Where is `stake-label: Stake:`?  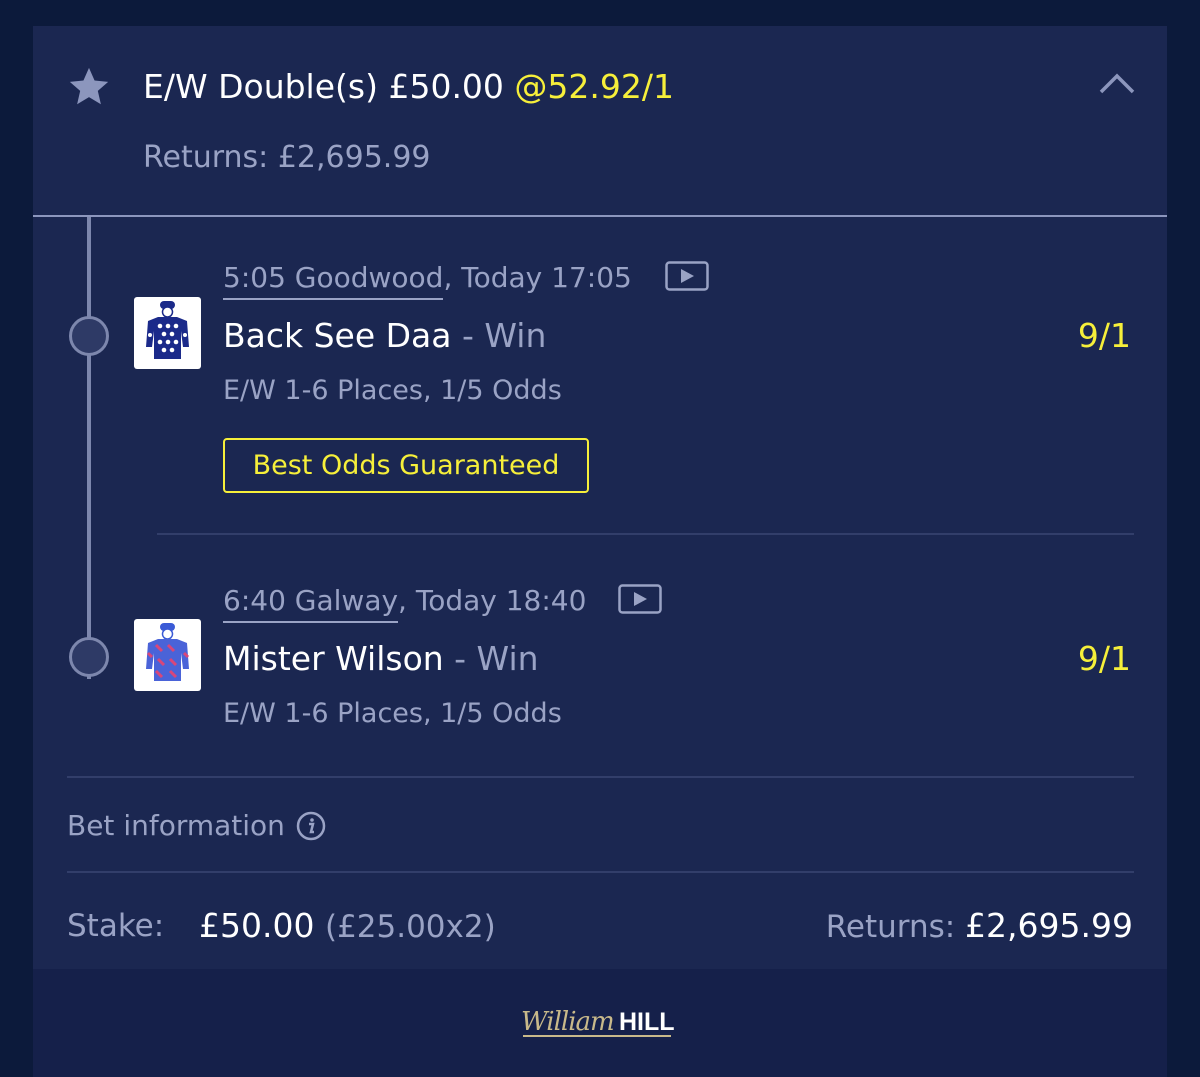
stake-label: Stake: is located at coordinates (116, 926).